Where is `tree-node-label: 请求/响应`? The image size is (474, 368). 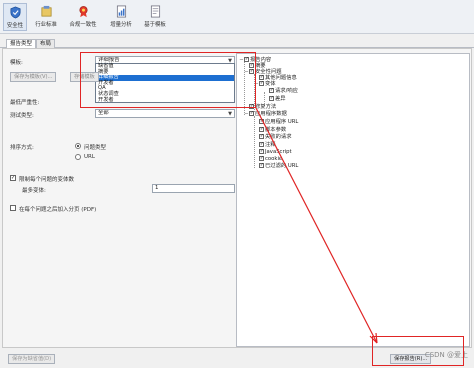
tree-node-label: 请求/响应 is located at coordinates (286, 91).